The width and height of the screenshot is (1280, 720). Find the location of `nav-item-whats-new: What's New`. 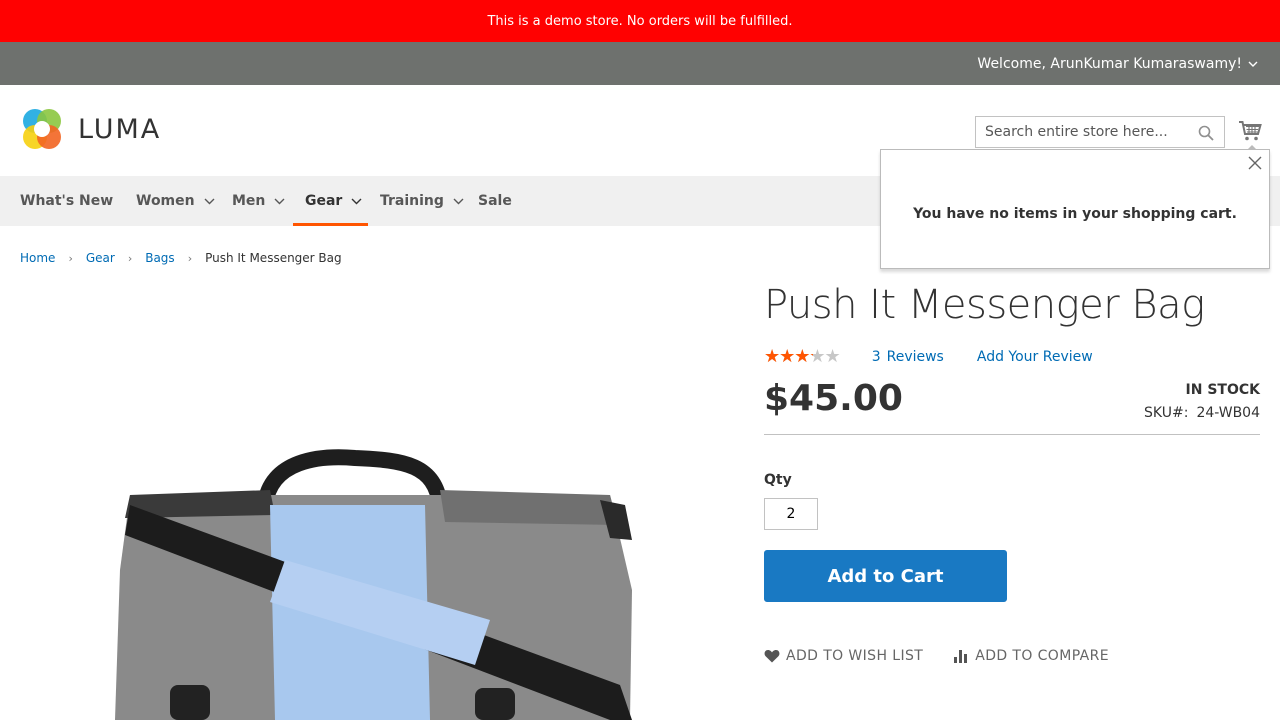

nav-item-whats-new: What's New is located at coordinates (66, 201).